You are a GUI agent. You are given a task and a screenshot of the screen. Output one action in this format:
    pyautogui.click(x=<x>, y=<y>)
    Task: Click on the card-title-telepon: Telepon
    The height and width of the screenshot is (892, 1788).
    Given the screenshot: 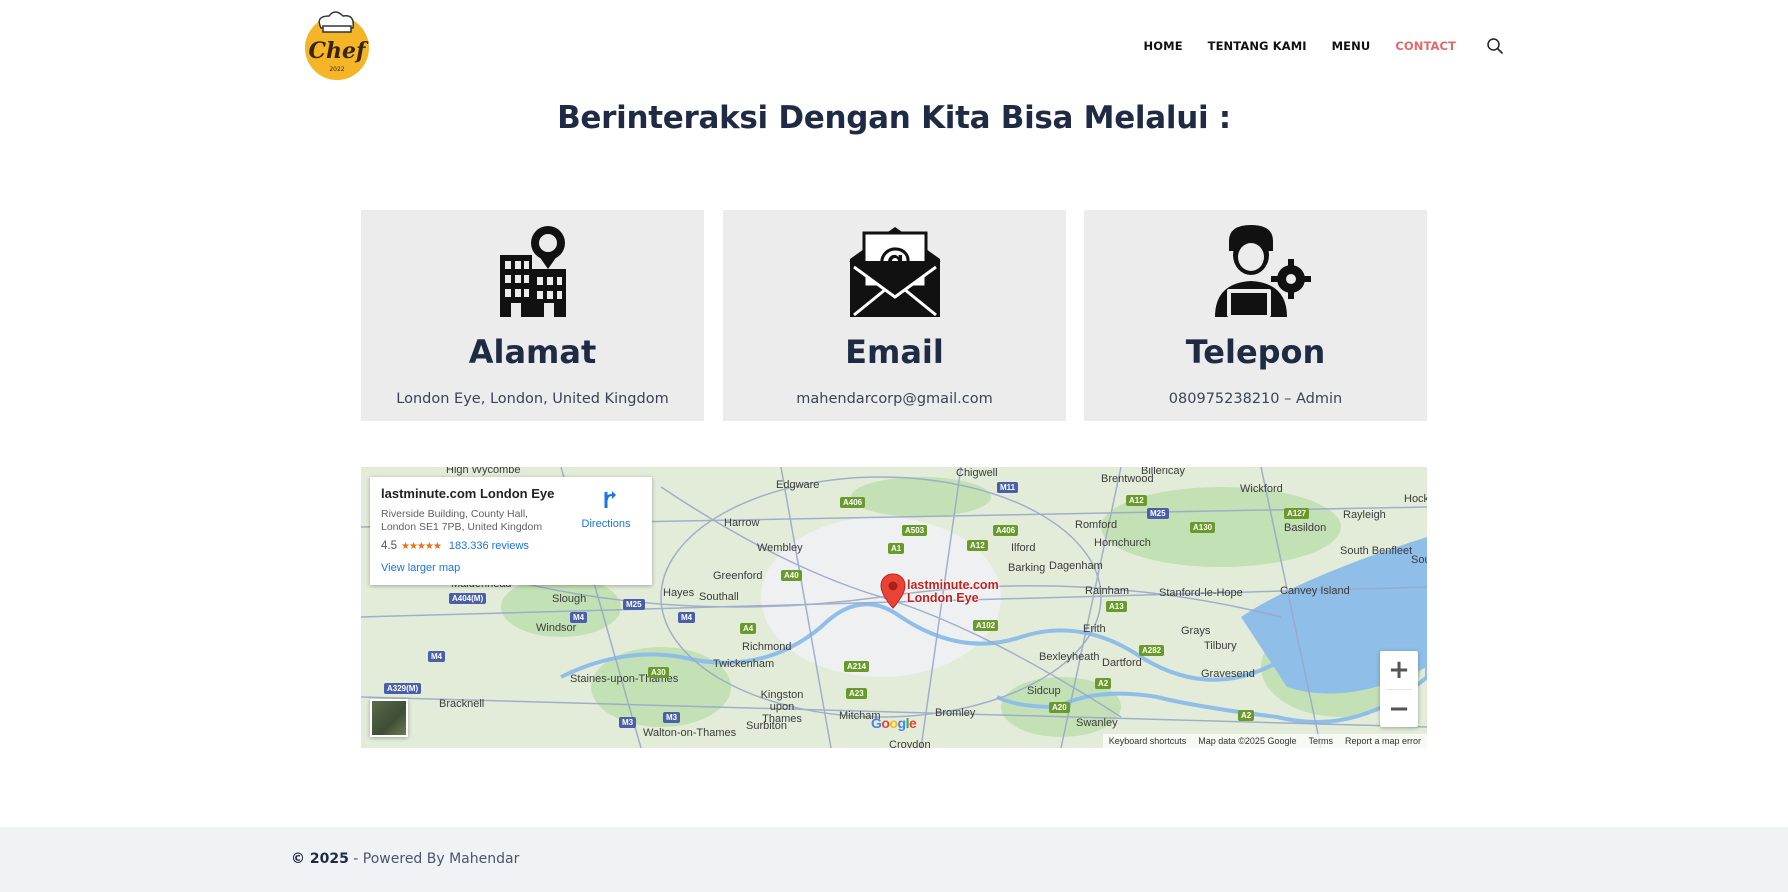 What is the action you would take?
    pyautogui.click(x=1255, y=352)
    